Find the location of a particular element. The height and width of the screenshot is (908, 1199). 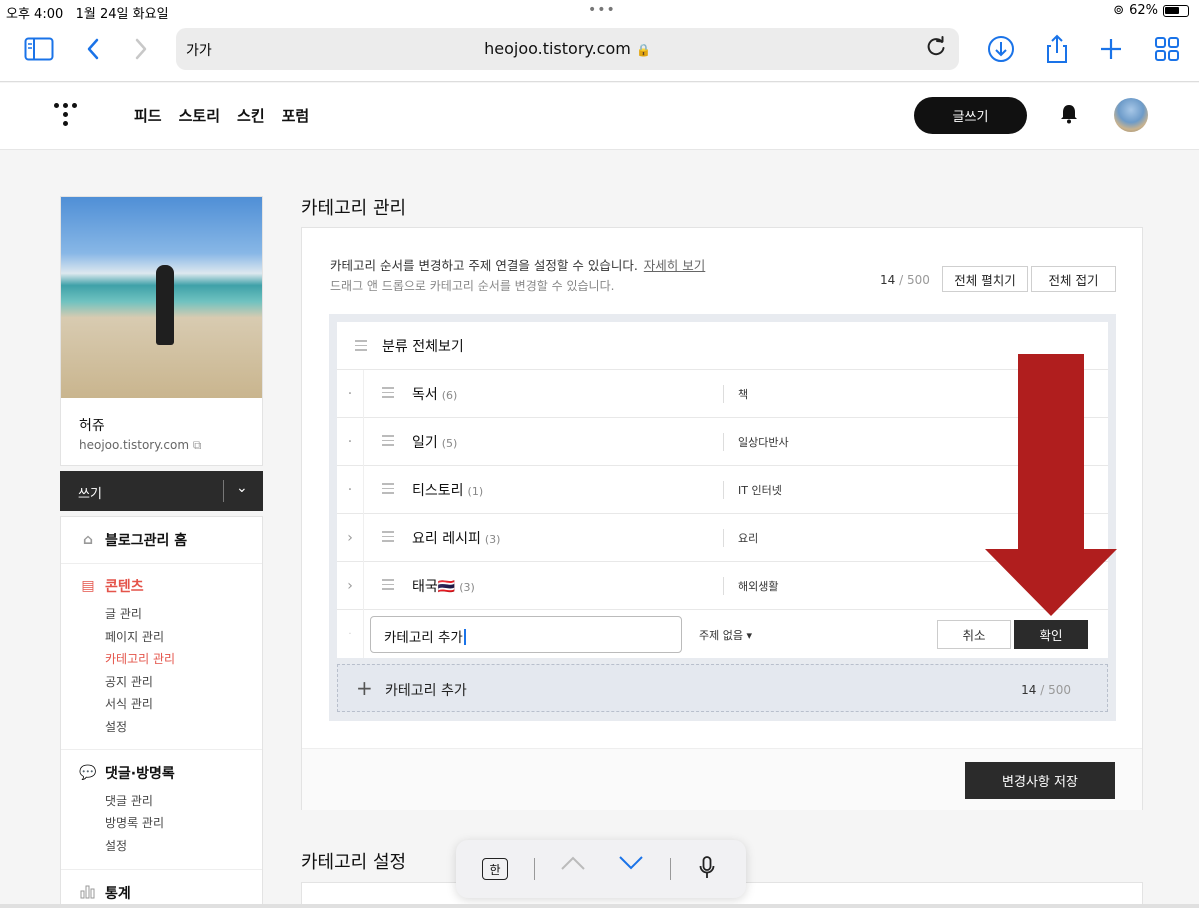

detail-link: 자세히 보기 is located at coordinates (674, 265).